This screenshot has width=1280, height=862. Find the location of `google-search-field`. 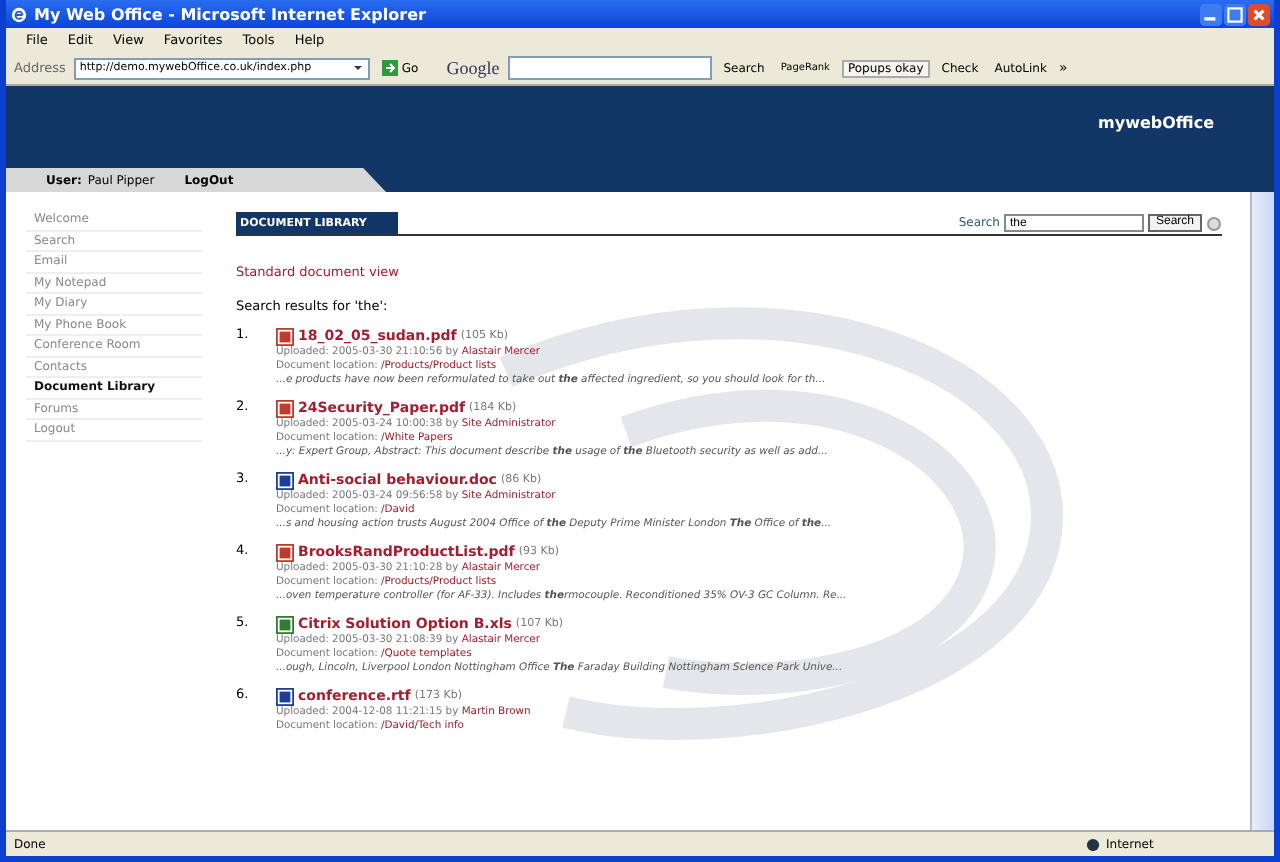

google-search-field is located at coordinates (609, 68).